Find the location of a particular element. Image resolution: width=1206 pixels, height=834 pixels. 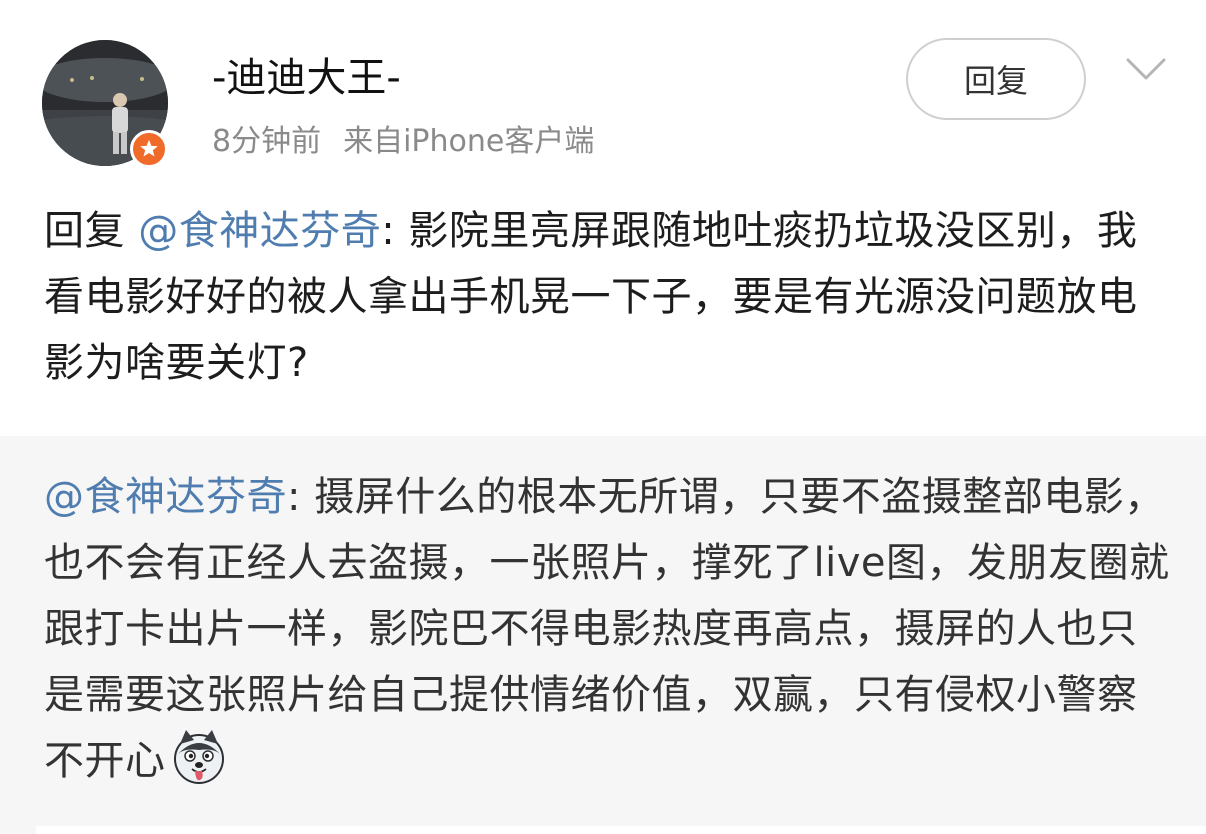

source-client: iPhone客户端 is located at coordinates (498, 141).